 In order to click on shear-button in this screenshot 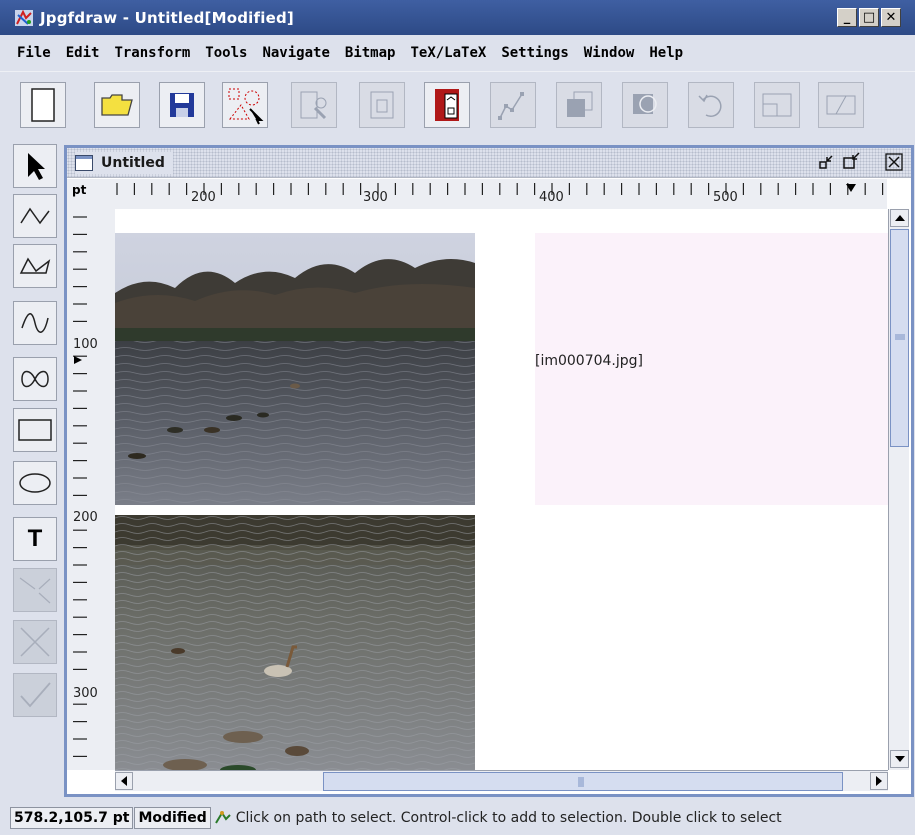, I will do `click(841, 105)`.